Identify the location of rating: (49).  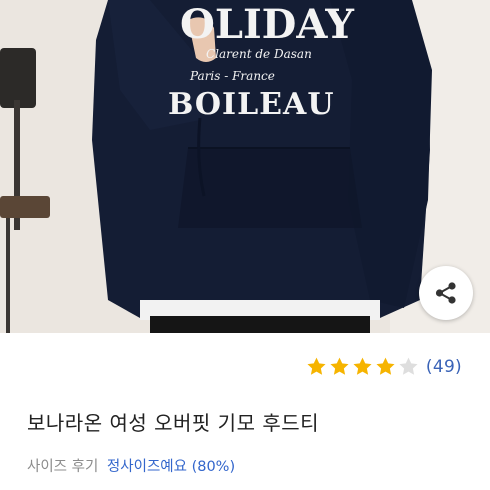
(384, 366).